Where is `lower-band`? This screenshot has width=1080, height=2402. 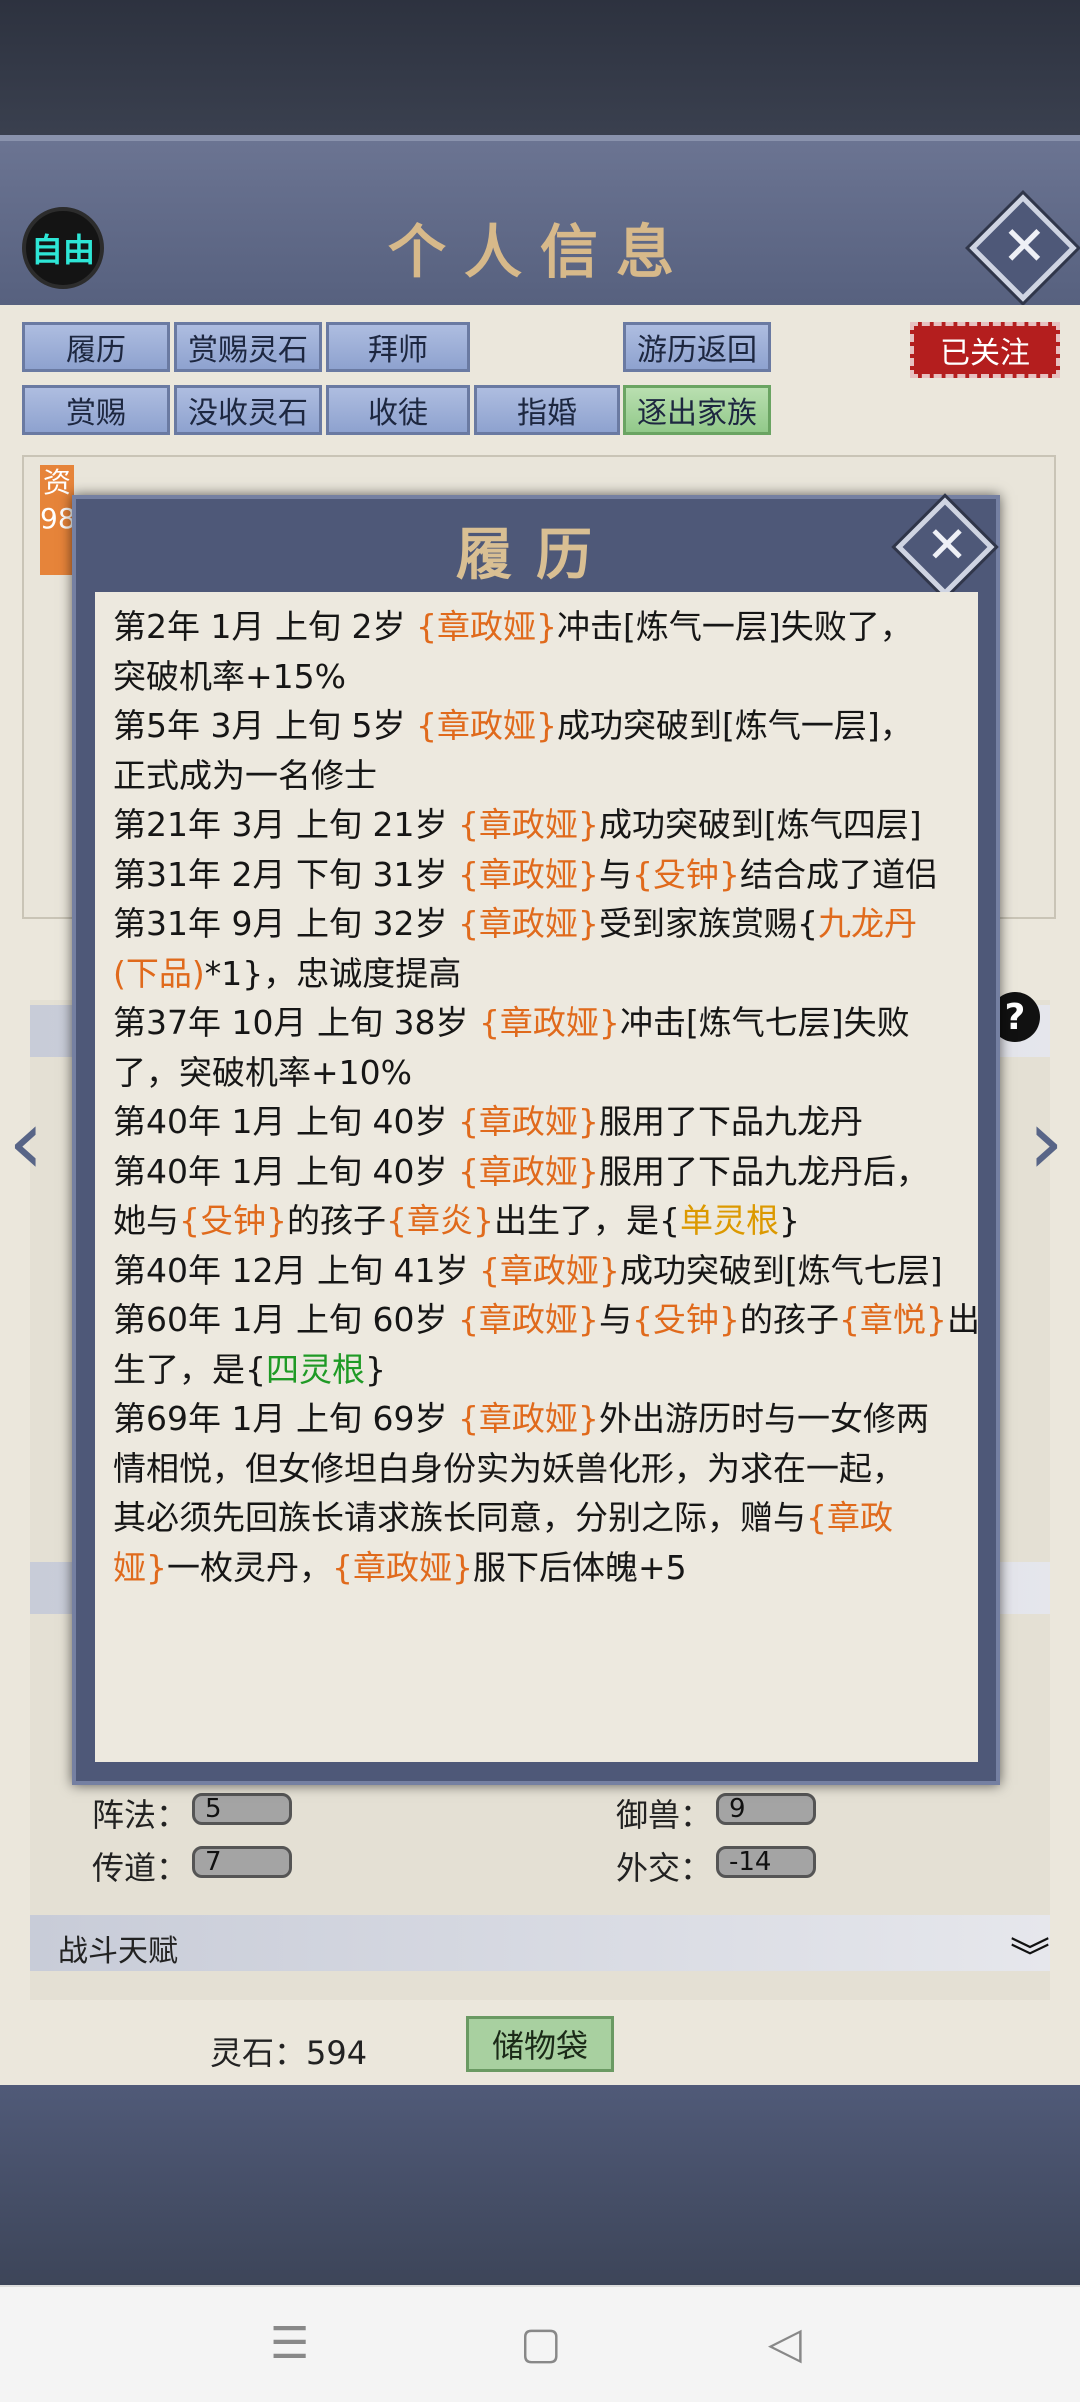
lower-band is located at coordinates (540, 2185).